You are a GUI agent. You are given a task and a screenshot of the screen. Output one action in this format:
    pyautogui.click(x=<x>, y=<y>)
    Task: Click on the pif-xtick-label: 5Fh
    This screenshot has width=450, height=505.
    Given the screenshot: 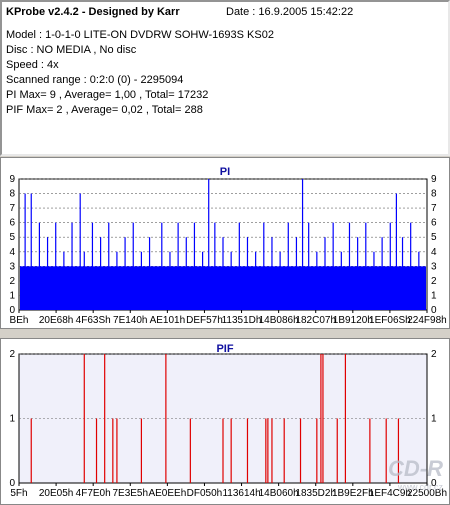 What is the action you would take?
    pyautogui.click(x=18, y=493)
    